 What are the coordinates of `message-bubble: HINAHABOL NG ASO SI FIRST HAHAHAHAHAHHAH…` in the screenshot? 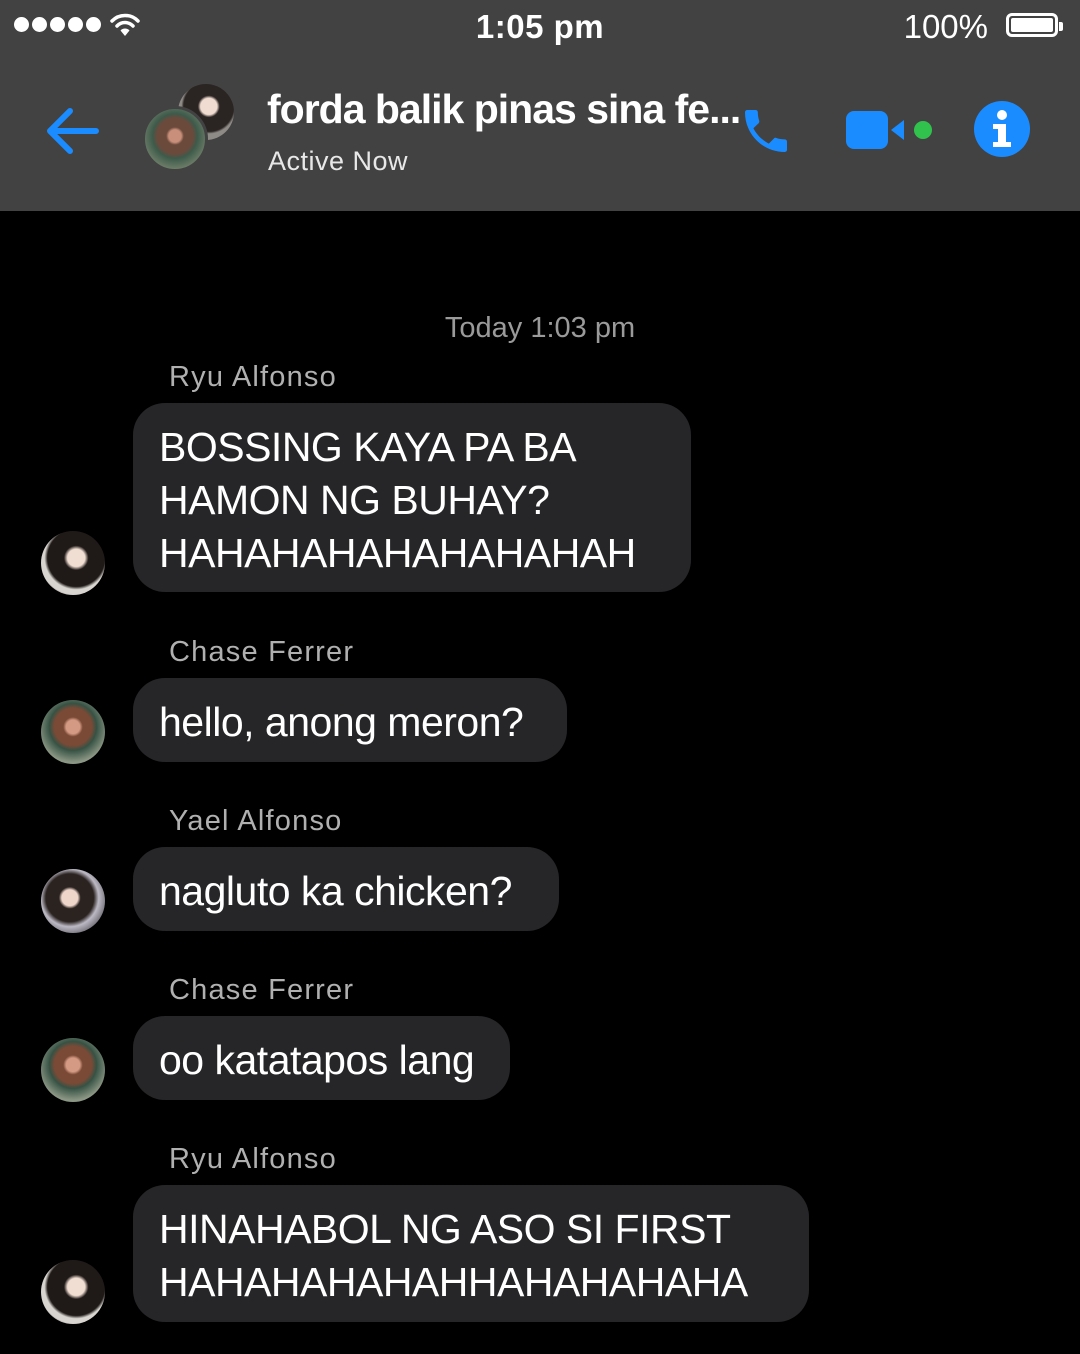 It's located at (471, 1253).